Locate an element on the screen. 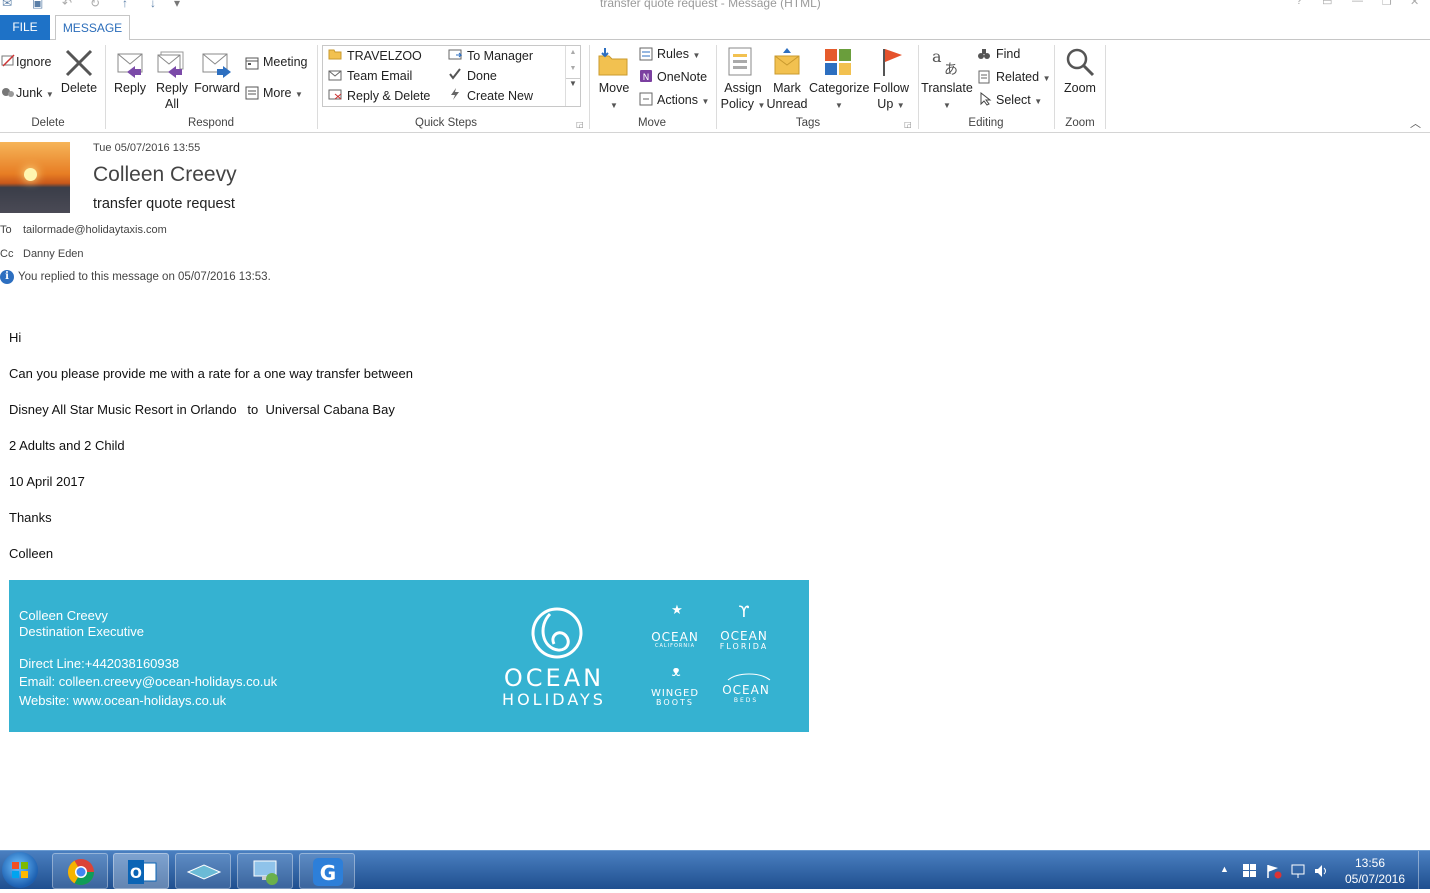 This screenshot has width=1430, height=893. sig-website: Website: www.ocean-holidays.co.uk is located at coordinates (122, 700).